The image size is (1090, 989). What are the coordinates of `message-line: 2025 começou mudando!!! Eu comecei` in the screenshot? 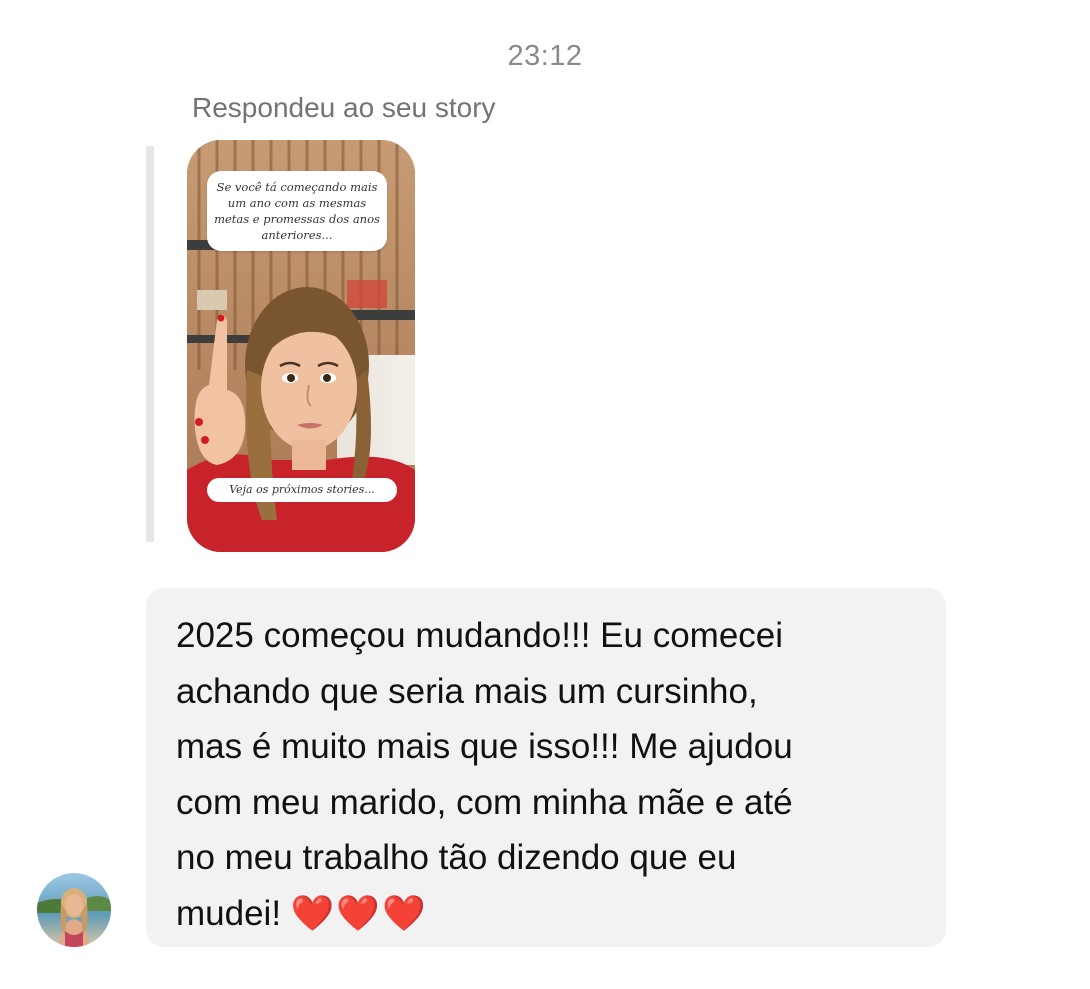 It's located at (480, 635).